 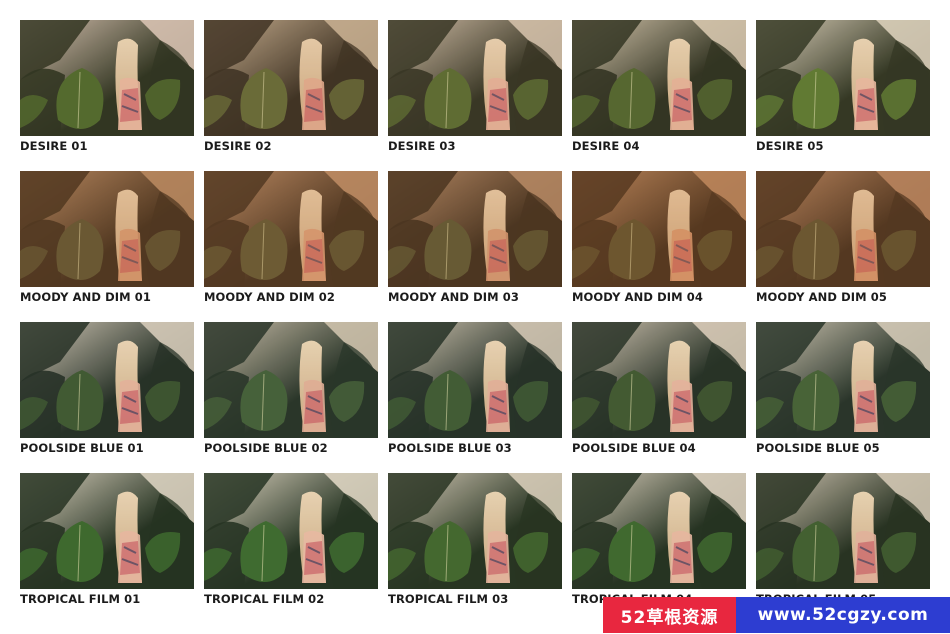 I want to click on preset-name: POOLSIDE BLUE 02, so click(x=266, y=448).